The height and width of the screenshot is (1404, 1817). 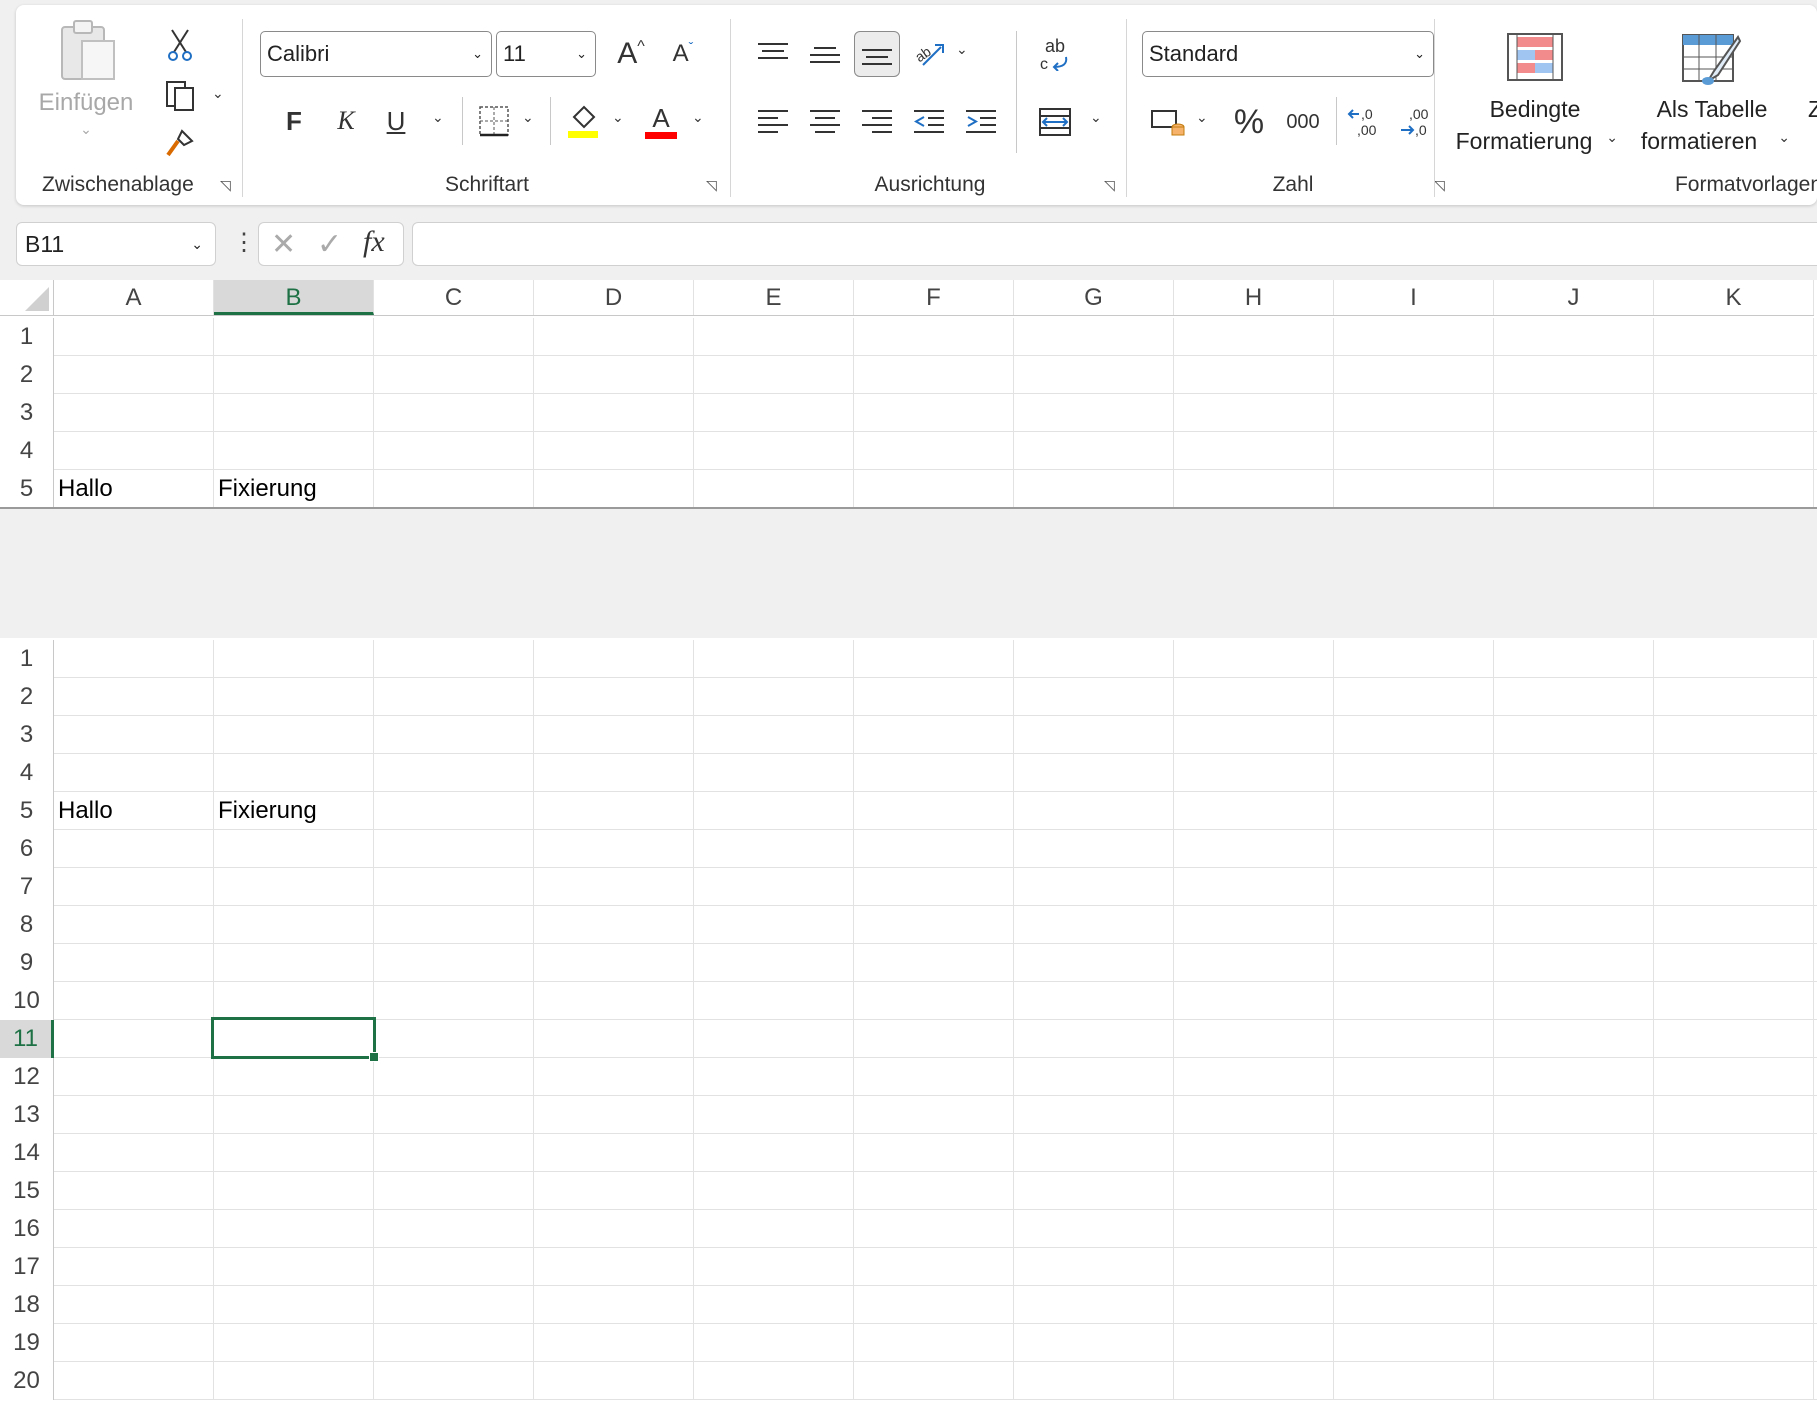 What do you see at coordinates (773, 122) in the screenshot?
I see `align-left-button` at bounding box center [773, 122].